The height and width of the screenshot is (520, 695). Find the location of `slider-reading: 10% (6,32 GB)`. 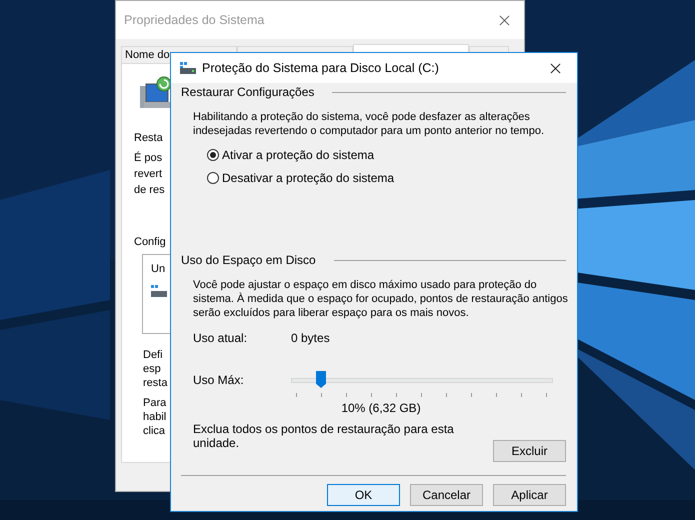

slider-reading: 10% (6,32 GB) is located at coordinates (381, 408).